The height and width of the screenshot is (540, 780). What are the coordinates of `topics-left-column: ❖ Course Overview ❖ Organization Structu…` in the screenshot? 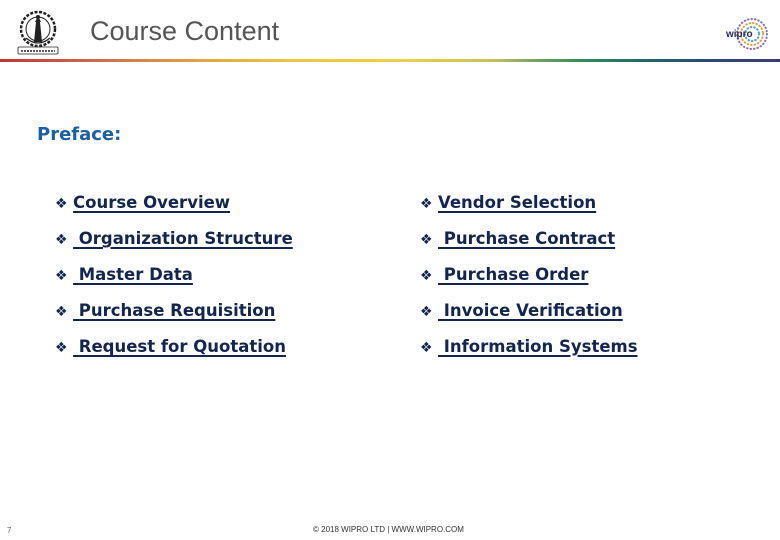 It's located at (174, 281).